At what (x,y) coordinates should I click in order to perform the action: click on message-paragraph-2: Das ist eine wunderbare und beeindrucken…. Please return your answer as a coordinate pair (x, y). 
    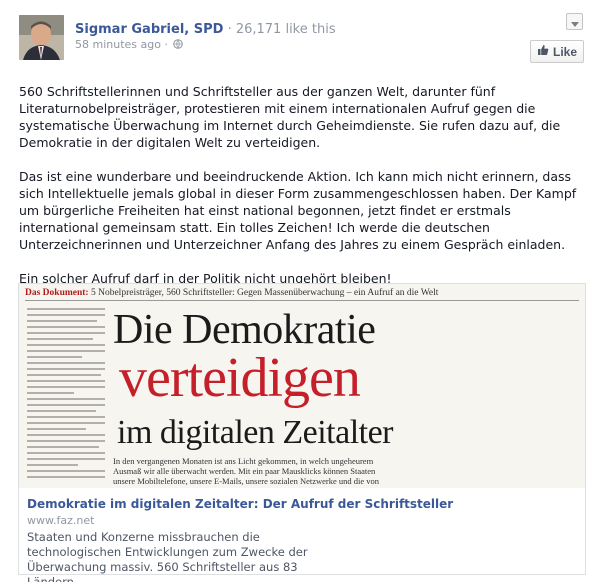
    Looking at the image, I should click on (298, 210).